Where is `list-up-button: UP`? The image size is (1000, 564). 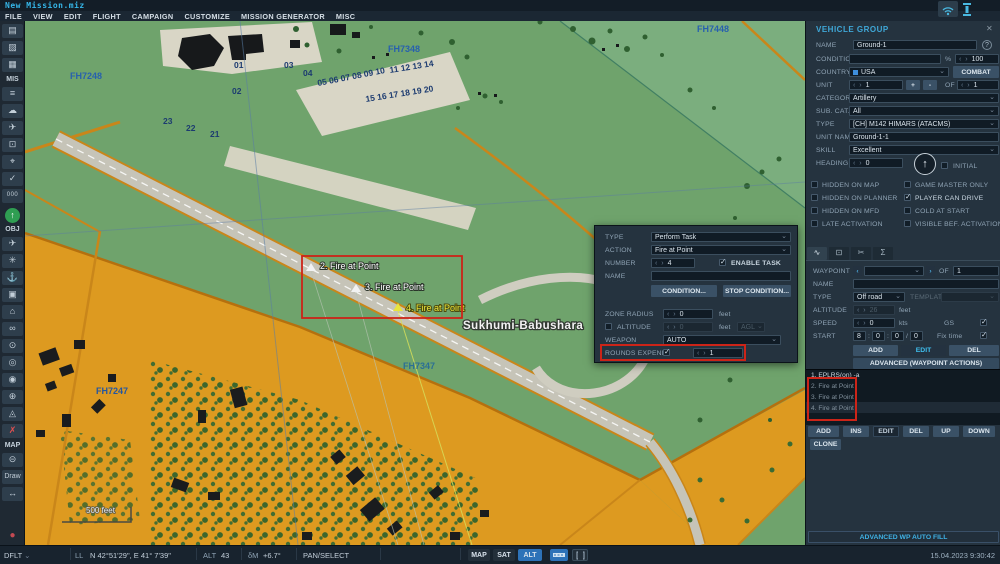
list-up-button: UP is located at coordinates (946, 431).